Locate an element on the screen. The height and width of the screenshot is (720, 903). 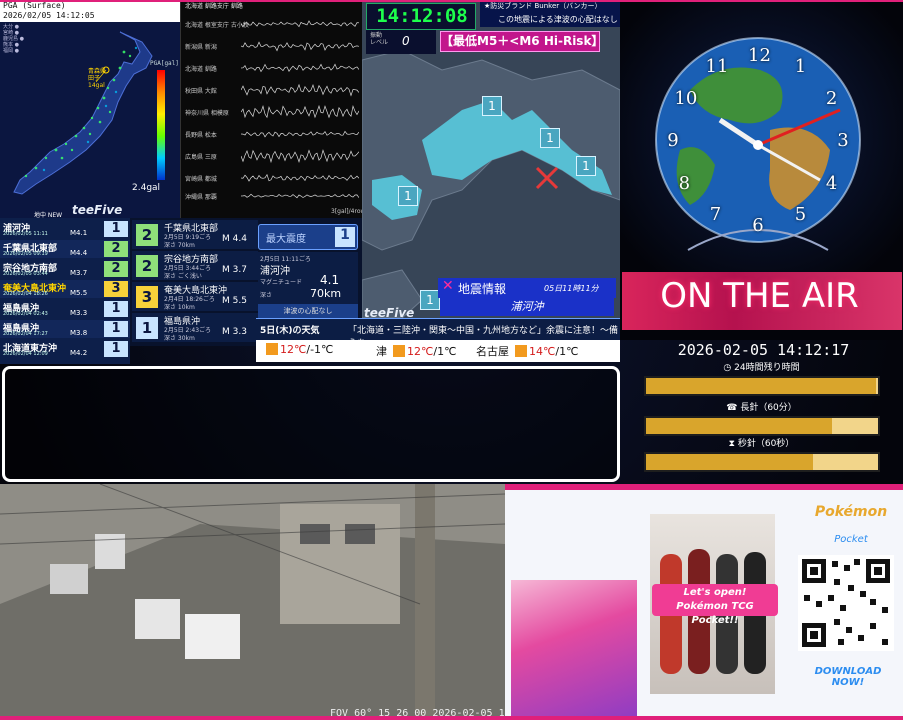
quake-depth: 深さ 30km is located at coordinates (179, 337).